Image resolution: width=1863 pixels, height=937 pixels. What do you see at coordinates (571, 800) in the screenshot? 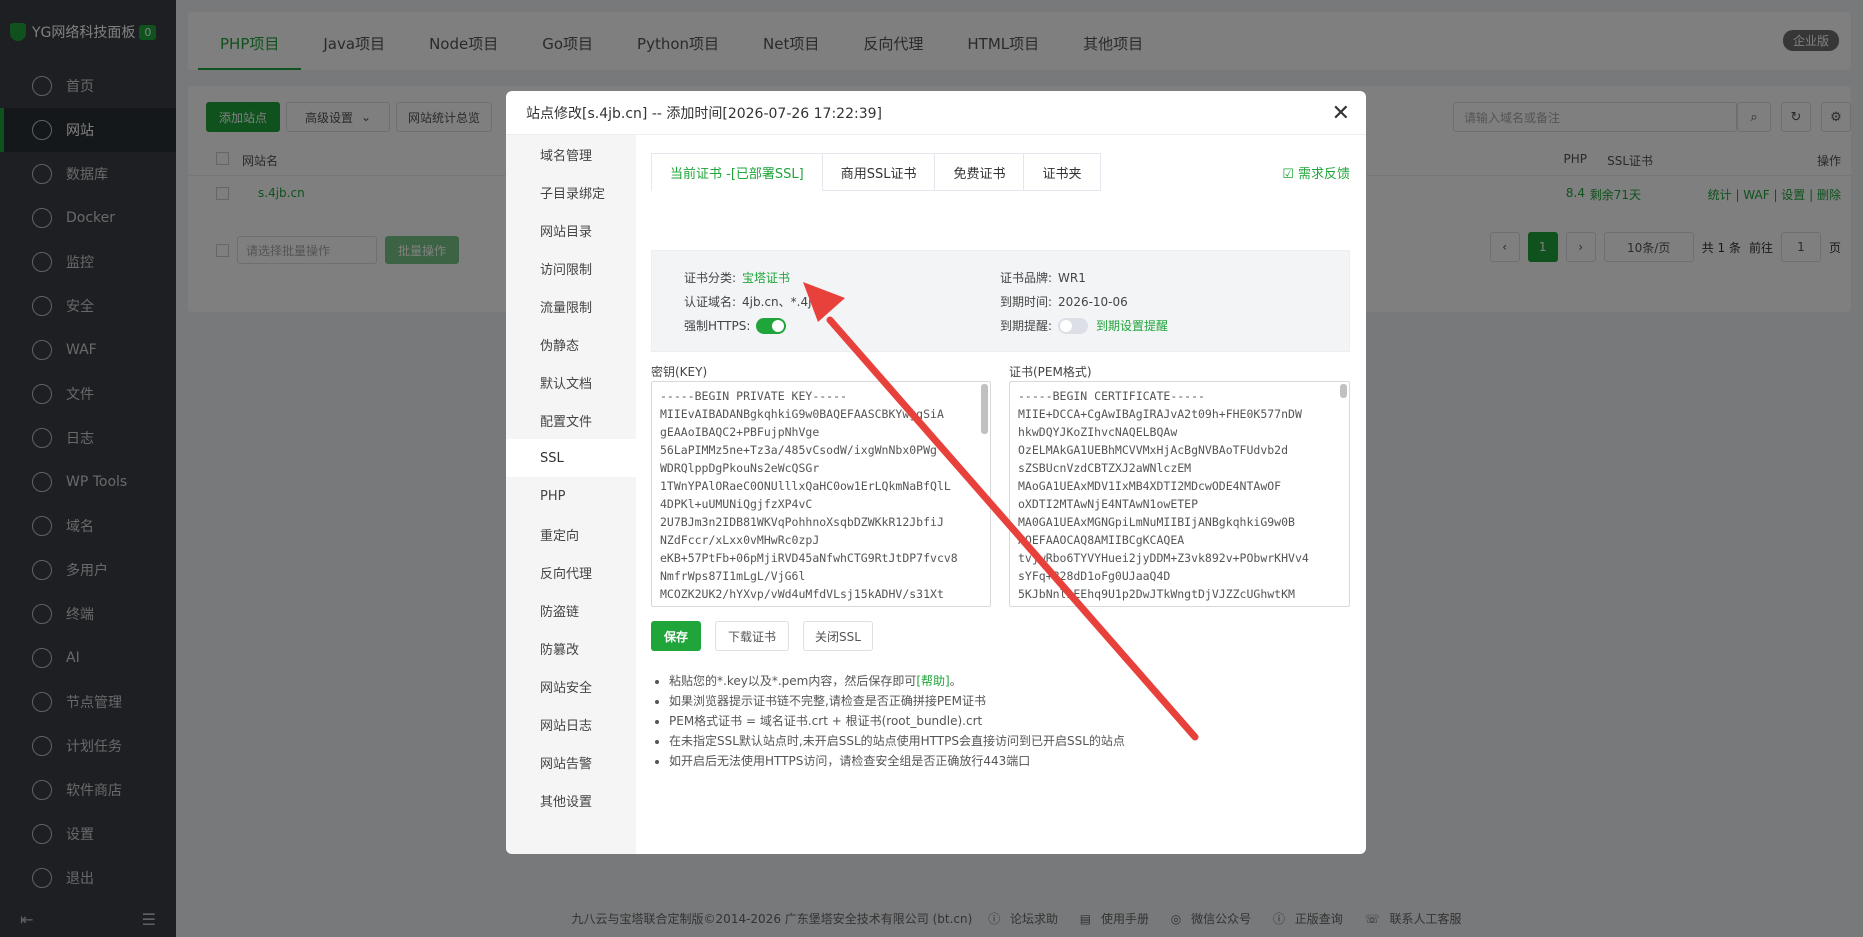
I see `modal-side-item-17: 其他设置` at bounding box center [571, 800].